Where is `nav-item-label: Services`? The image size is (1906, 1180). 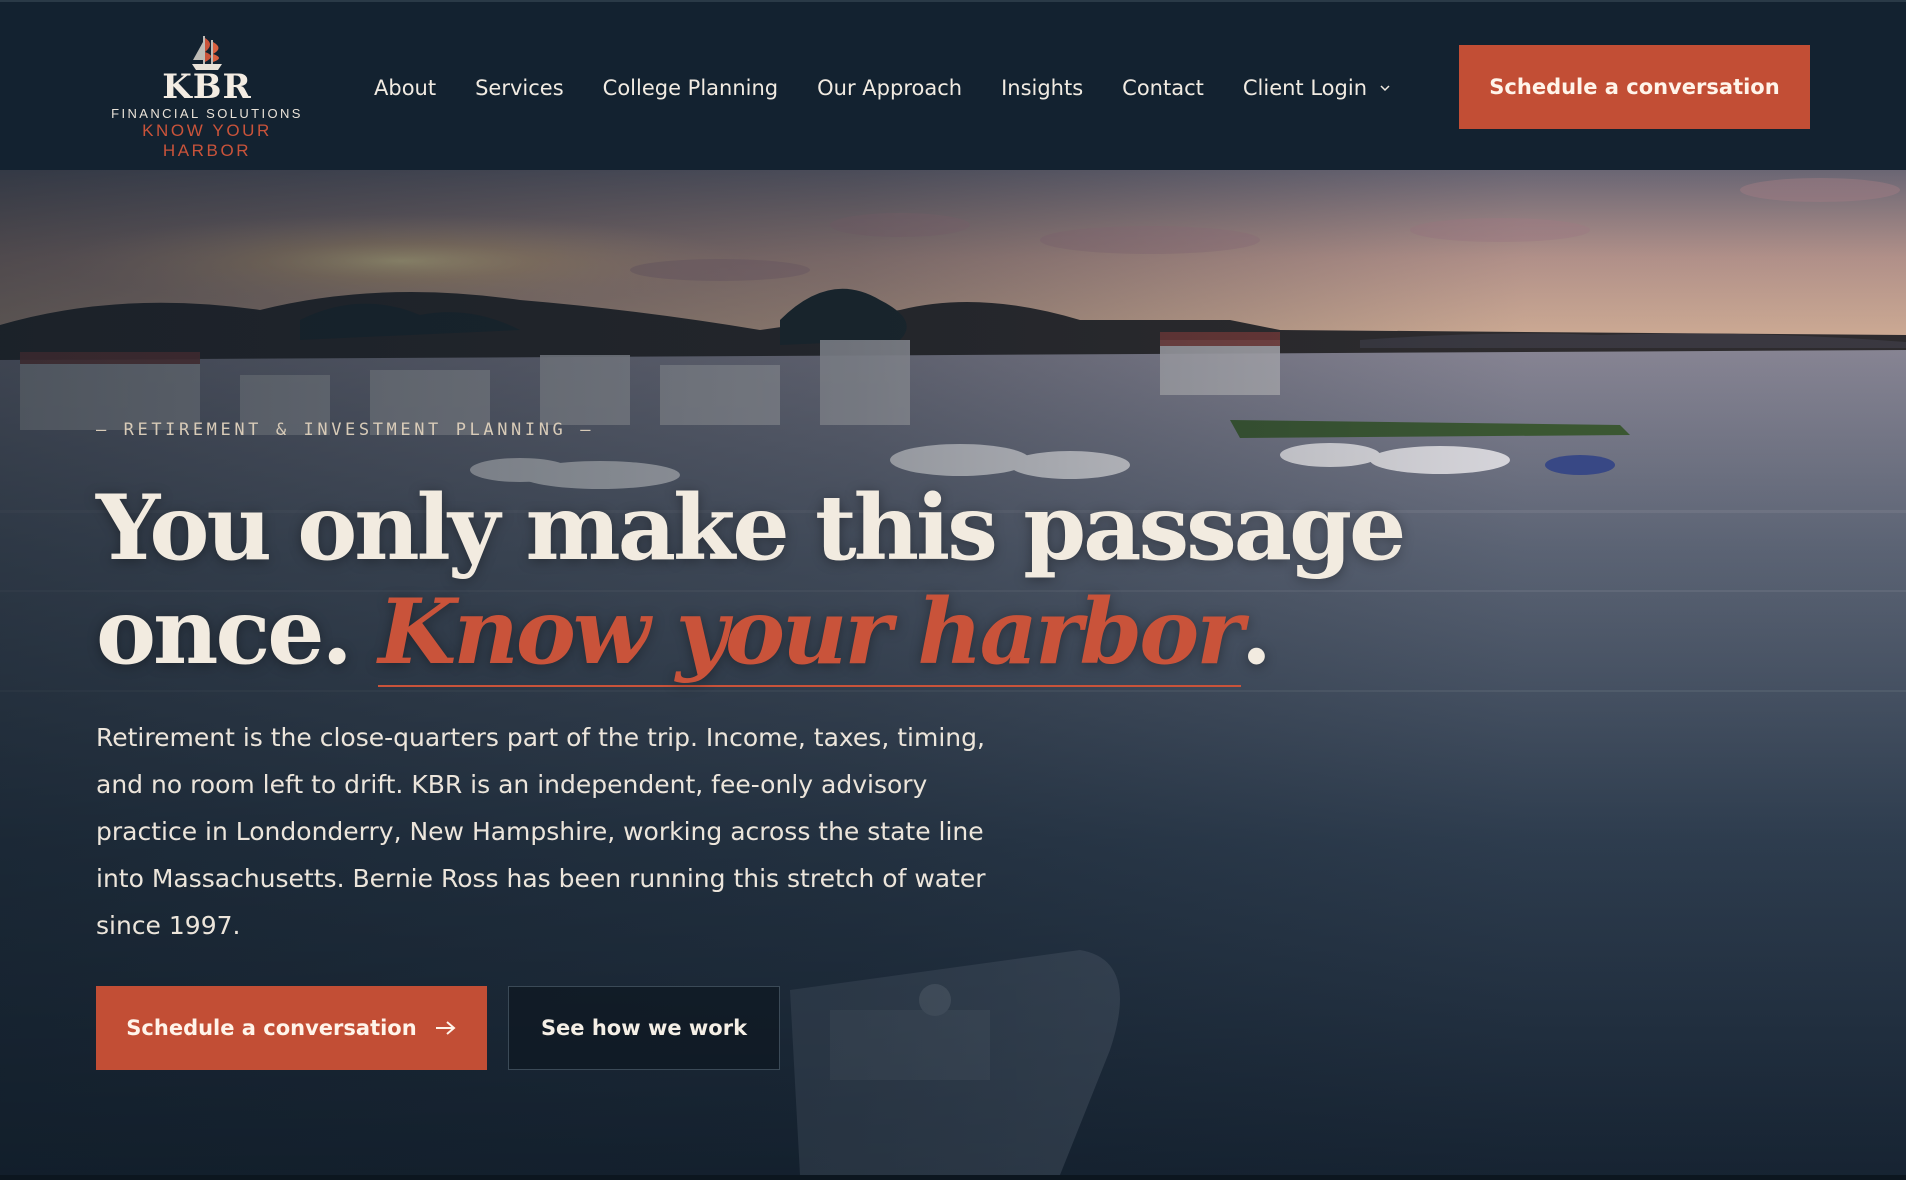
nav-item-label: Services is located at coordinates (519, 88).